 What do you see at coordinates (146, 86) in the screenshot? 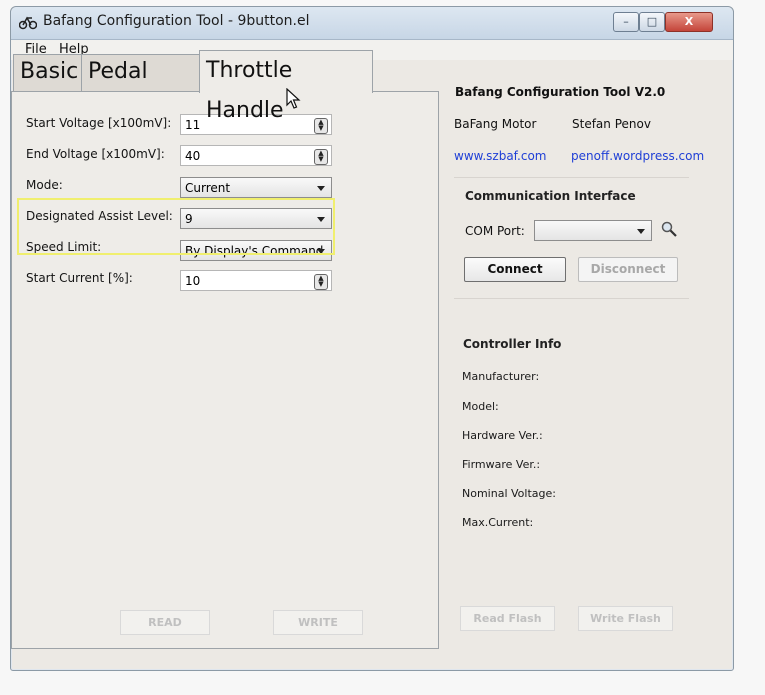
I see `tab-pedal-assist: Pedal Assit` at bounding box center [146, 86].